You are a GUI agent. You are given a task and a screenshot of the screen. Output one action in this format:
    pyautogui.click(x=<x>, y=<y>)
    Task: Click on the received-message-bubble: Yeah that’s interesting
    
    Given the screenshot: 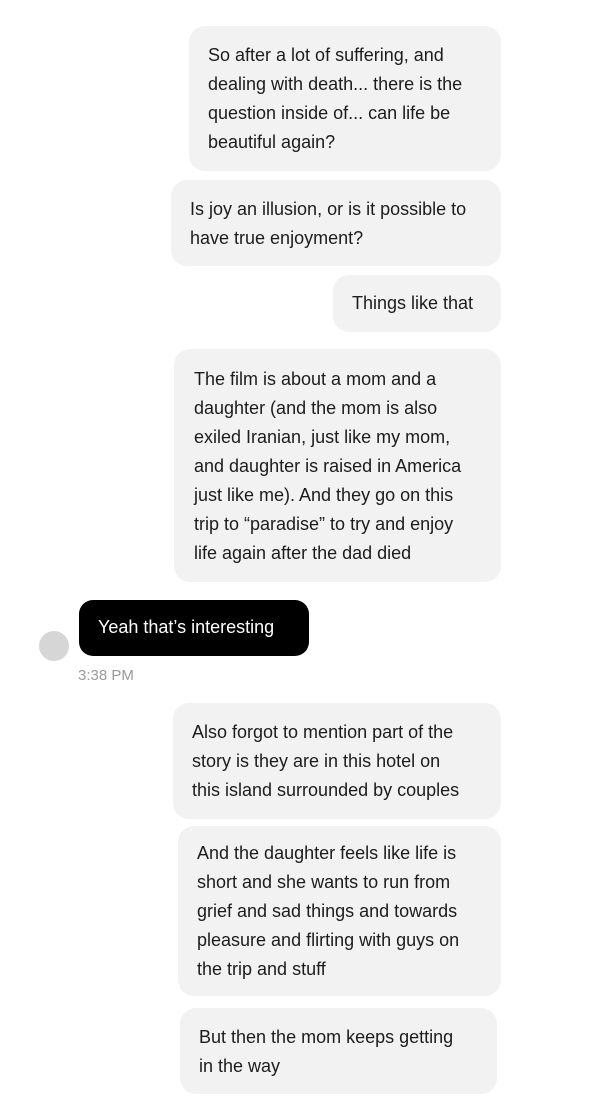 What is the action you would take?
    pyautogui.click(x=194, y=628)
    